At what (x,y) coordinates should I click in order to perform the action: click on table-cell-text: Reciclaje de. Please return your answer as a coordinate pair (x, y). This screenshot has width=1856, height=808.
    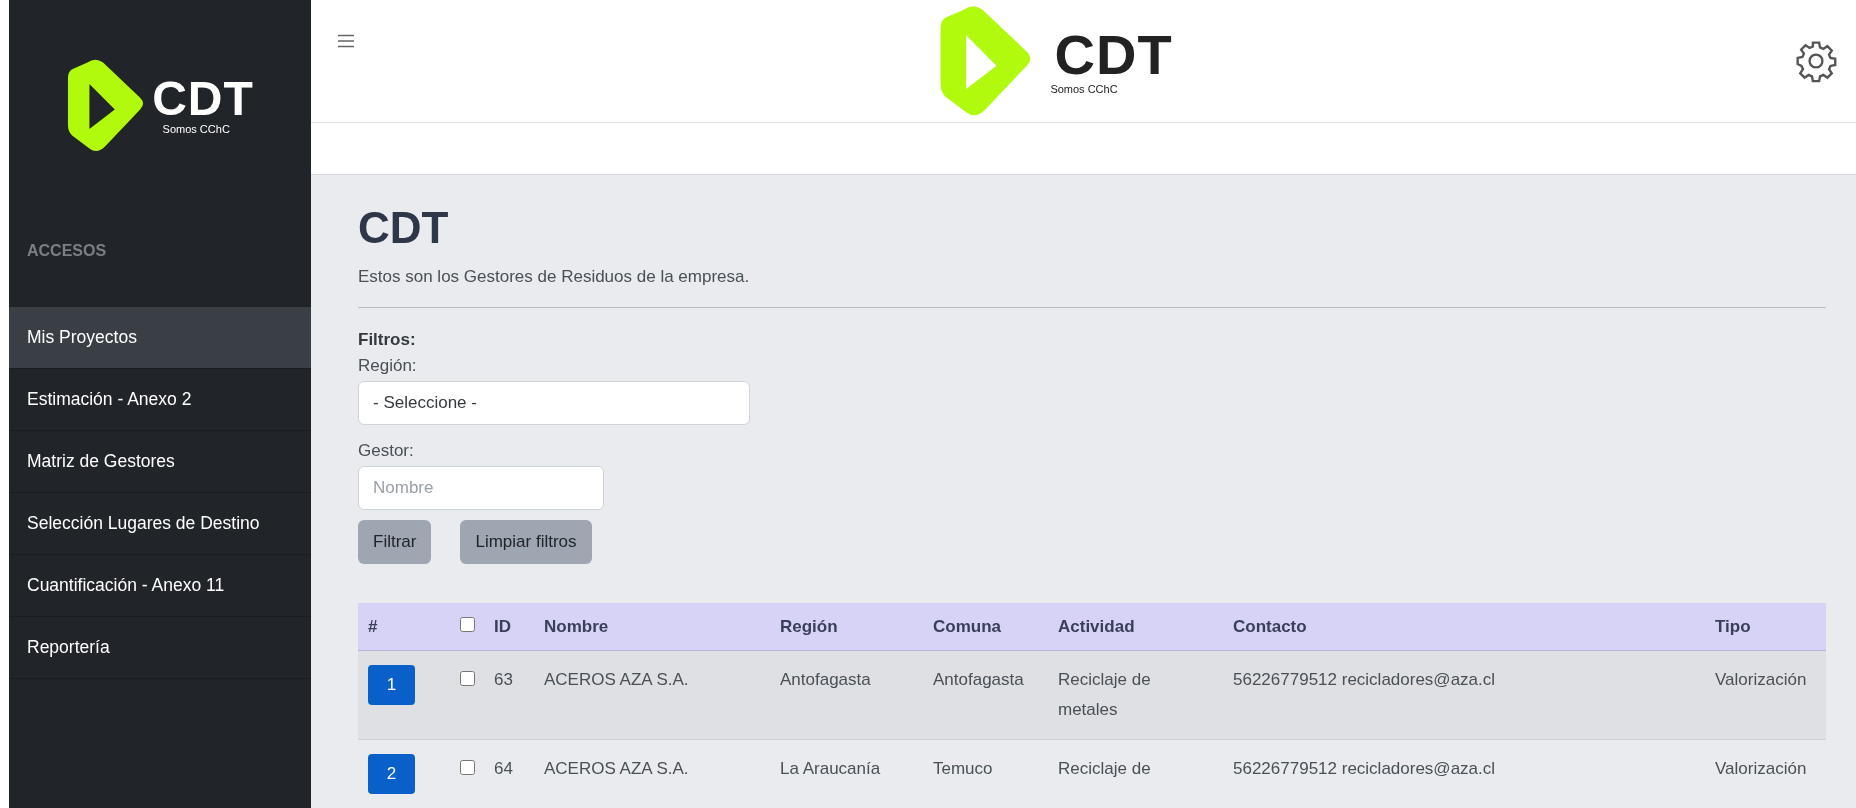
    Looking at the image, I should click on (1104, 769).